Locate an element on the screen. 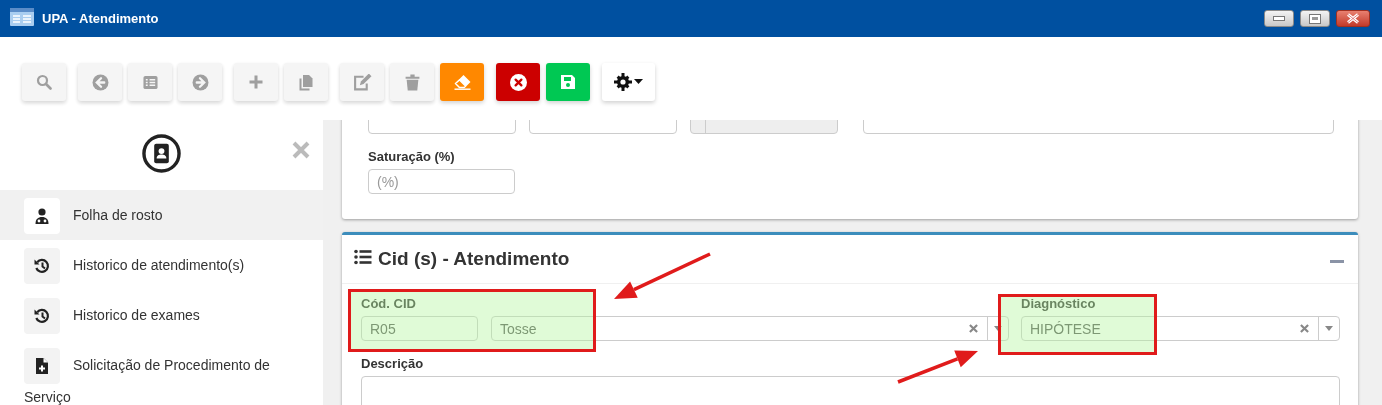 Image resolution: width=1382 pixels, height=405 pixels. clear-button is located at coordinates (462, 82).